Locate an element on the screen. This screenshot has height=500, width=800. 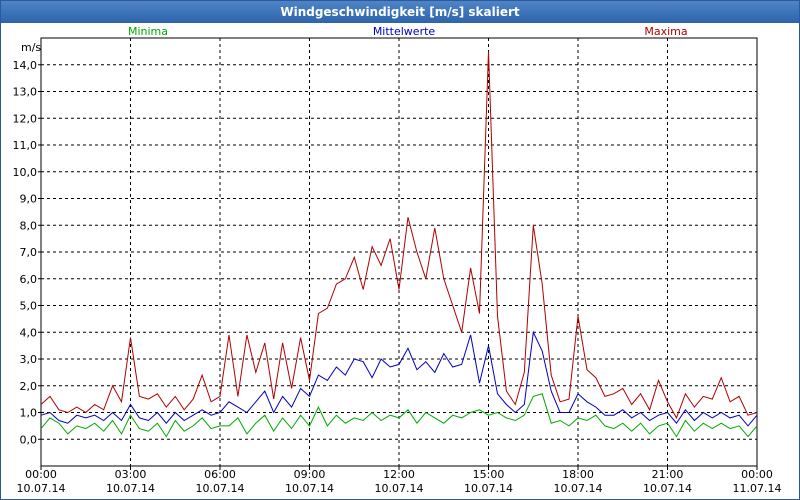
x-tick-label-time: 09:00 is located at coordinates (310, 474).